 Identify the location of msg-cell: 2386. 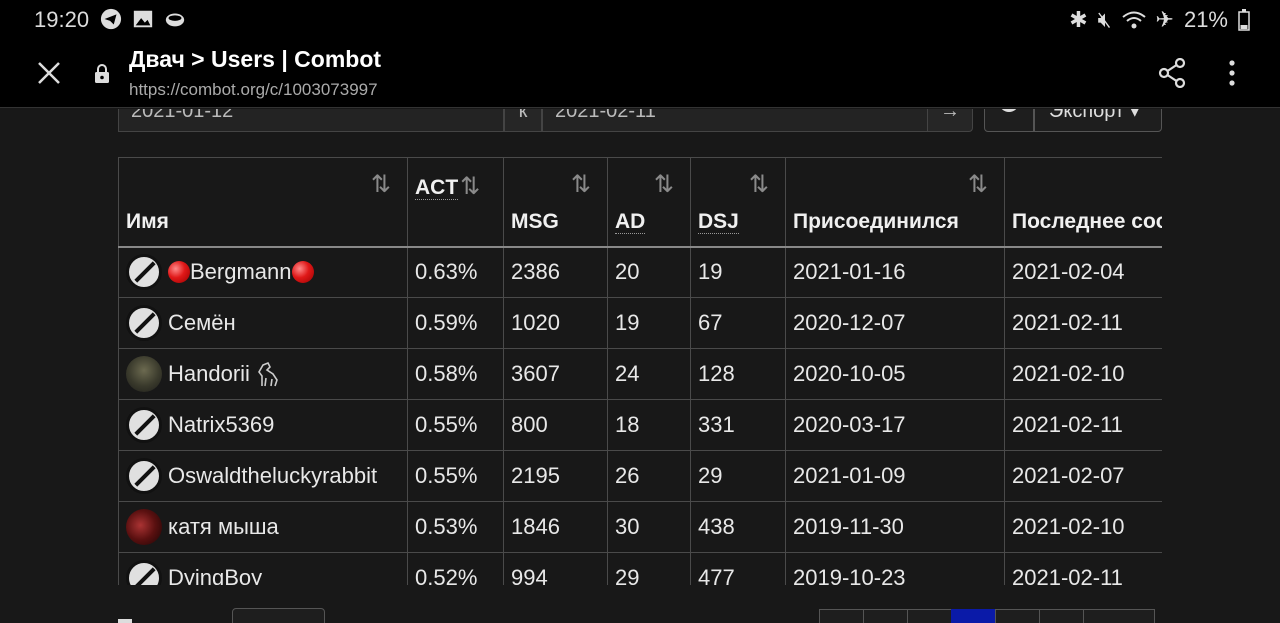
(555, 272).